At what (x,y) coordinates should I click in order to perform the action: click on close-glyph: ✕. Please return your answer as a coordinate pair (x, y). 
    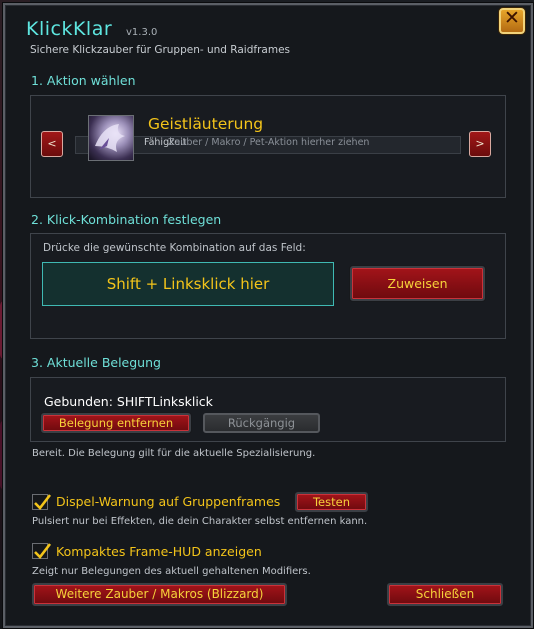
    Looking at the image, I should click on (512, 18).